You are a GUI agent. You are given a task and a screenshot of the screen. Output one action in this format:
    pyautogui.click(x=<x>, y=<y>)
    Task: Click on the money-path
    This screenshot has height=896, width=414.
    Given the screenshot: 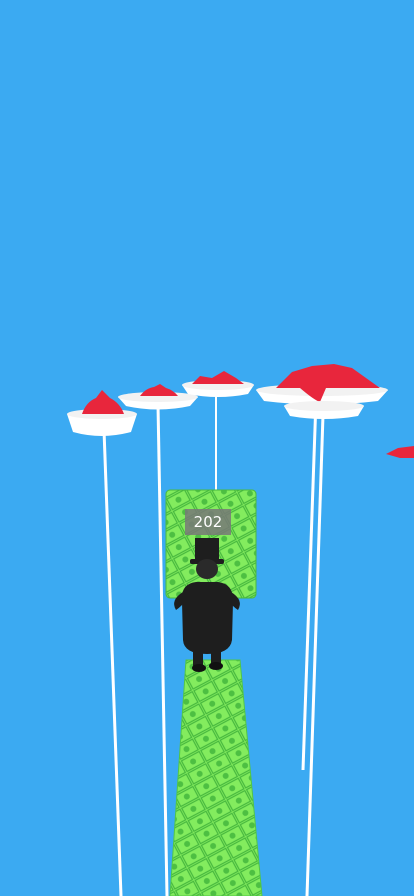 What is the action you would take?
    pyautogui.click(x=216, y=777)
    